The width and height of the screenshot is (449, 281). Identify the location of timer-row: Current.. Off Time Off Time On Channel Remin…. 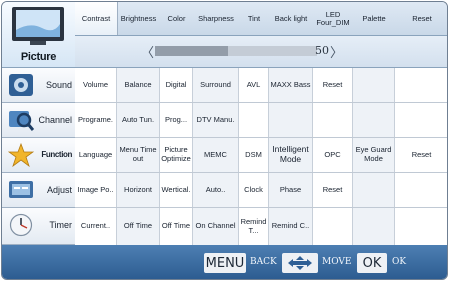
(261, 226).